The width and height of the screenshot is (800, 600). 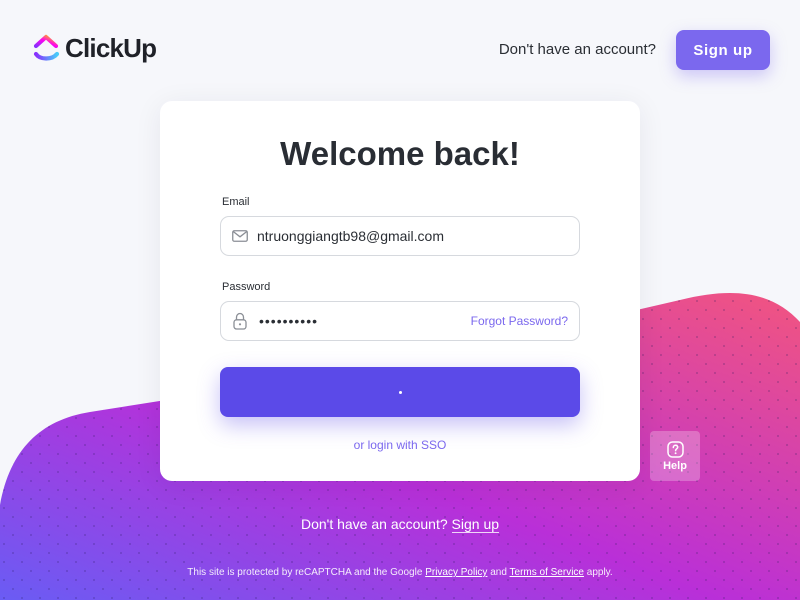 What do you see at coordinates (400, 445) in the screenshot?
I see `sso-login-link: or login with SSO` at bounding box center [400, 445].